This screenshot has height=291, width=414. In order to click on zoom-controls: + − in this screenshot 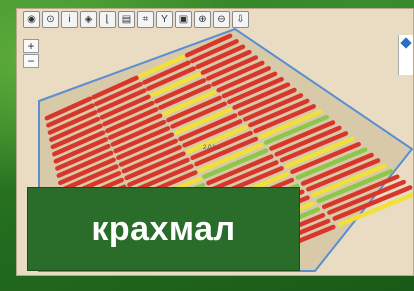, I will do `click(31, 53)`.